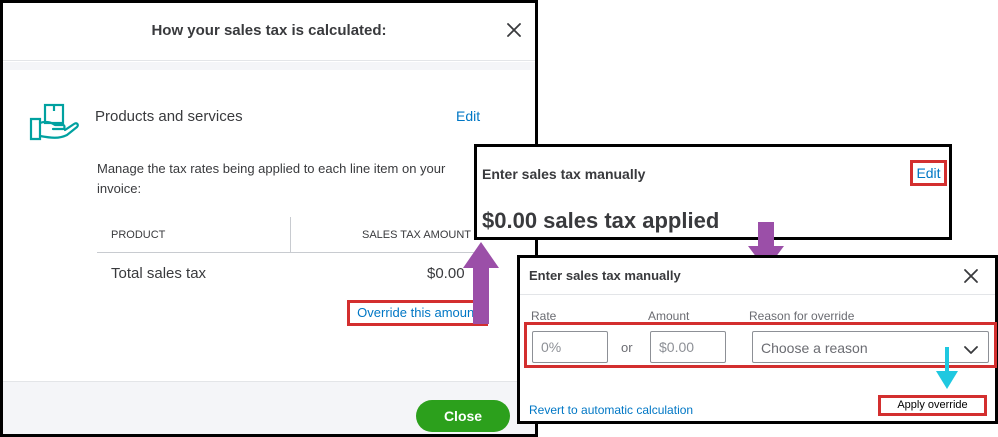  I want to click on modal-header: How your sales tax is calculated:, so click(269, 32).